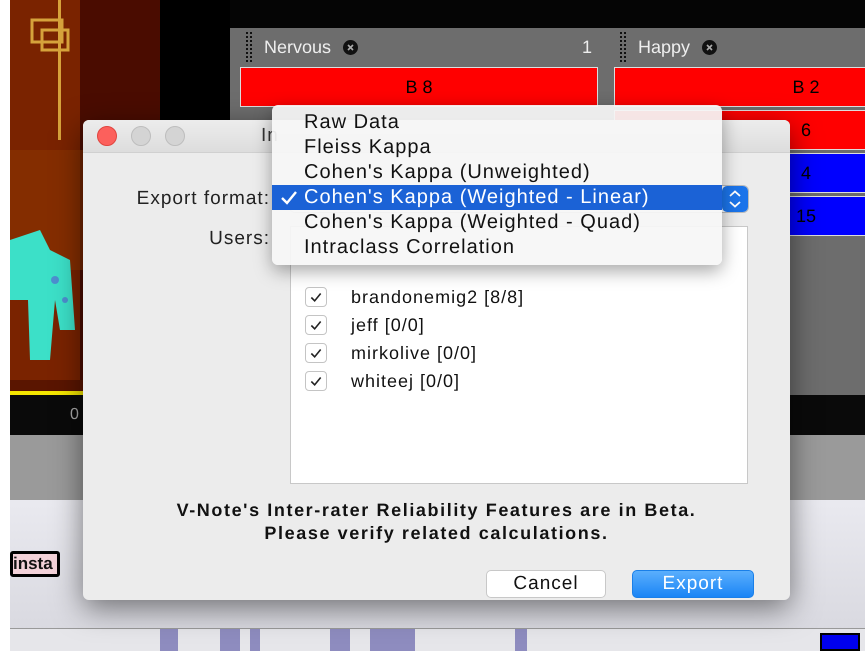 The width and height of the screenshot is (865, 651). Describe the element at coordinates (414, 353) in the screenshot. I see `user-name: mirkolive [0/0]` at that location.